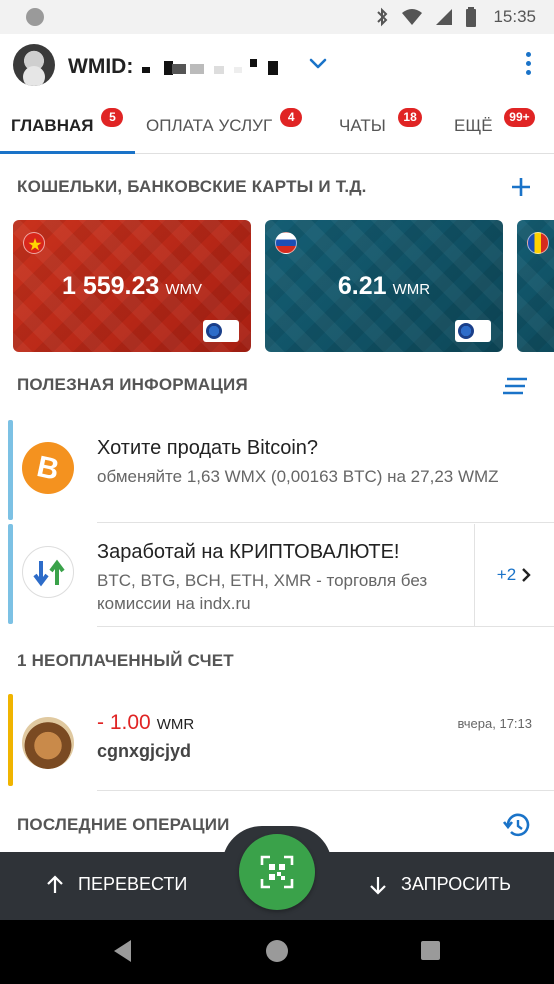 Image resolution: width=554 pixels, height=984 pixels. Describe the element at coordinates (122, 951) in the screenshot. I see `back-icon` at that location.